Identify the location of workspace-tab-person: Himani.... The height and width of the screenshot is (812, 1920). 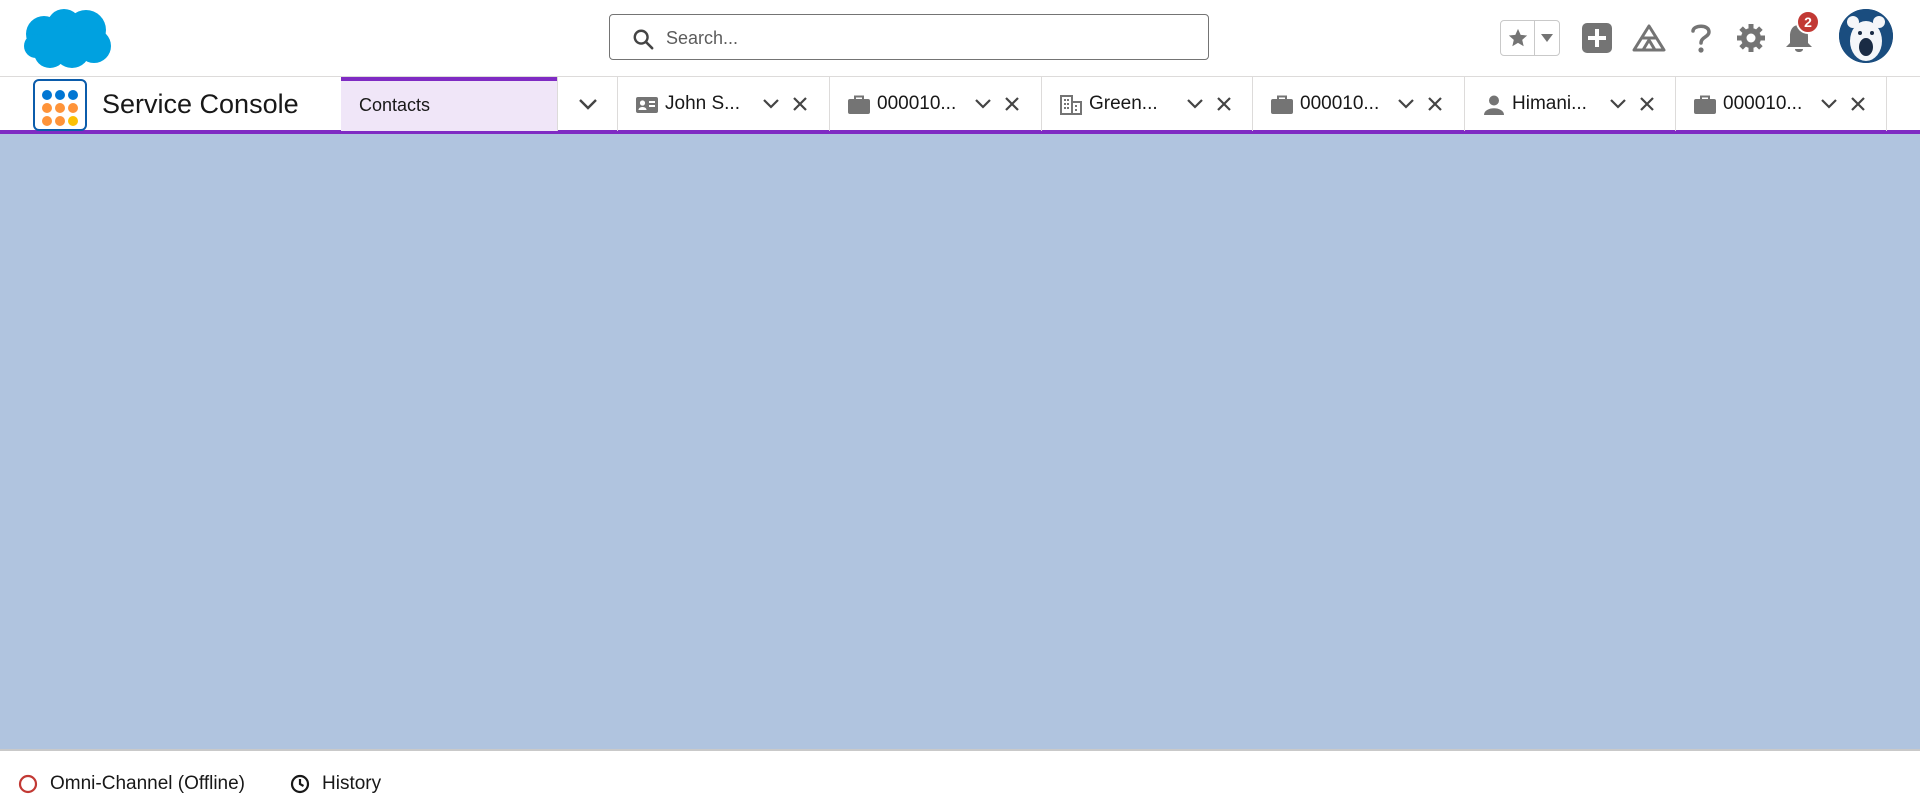
(1570, 104).